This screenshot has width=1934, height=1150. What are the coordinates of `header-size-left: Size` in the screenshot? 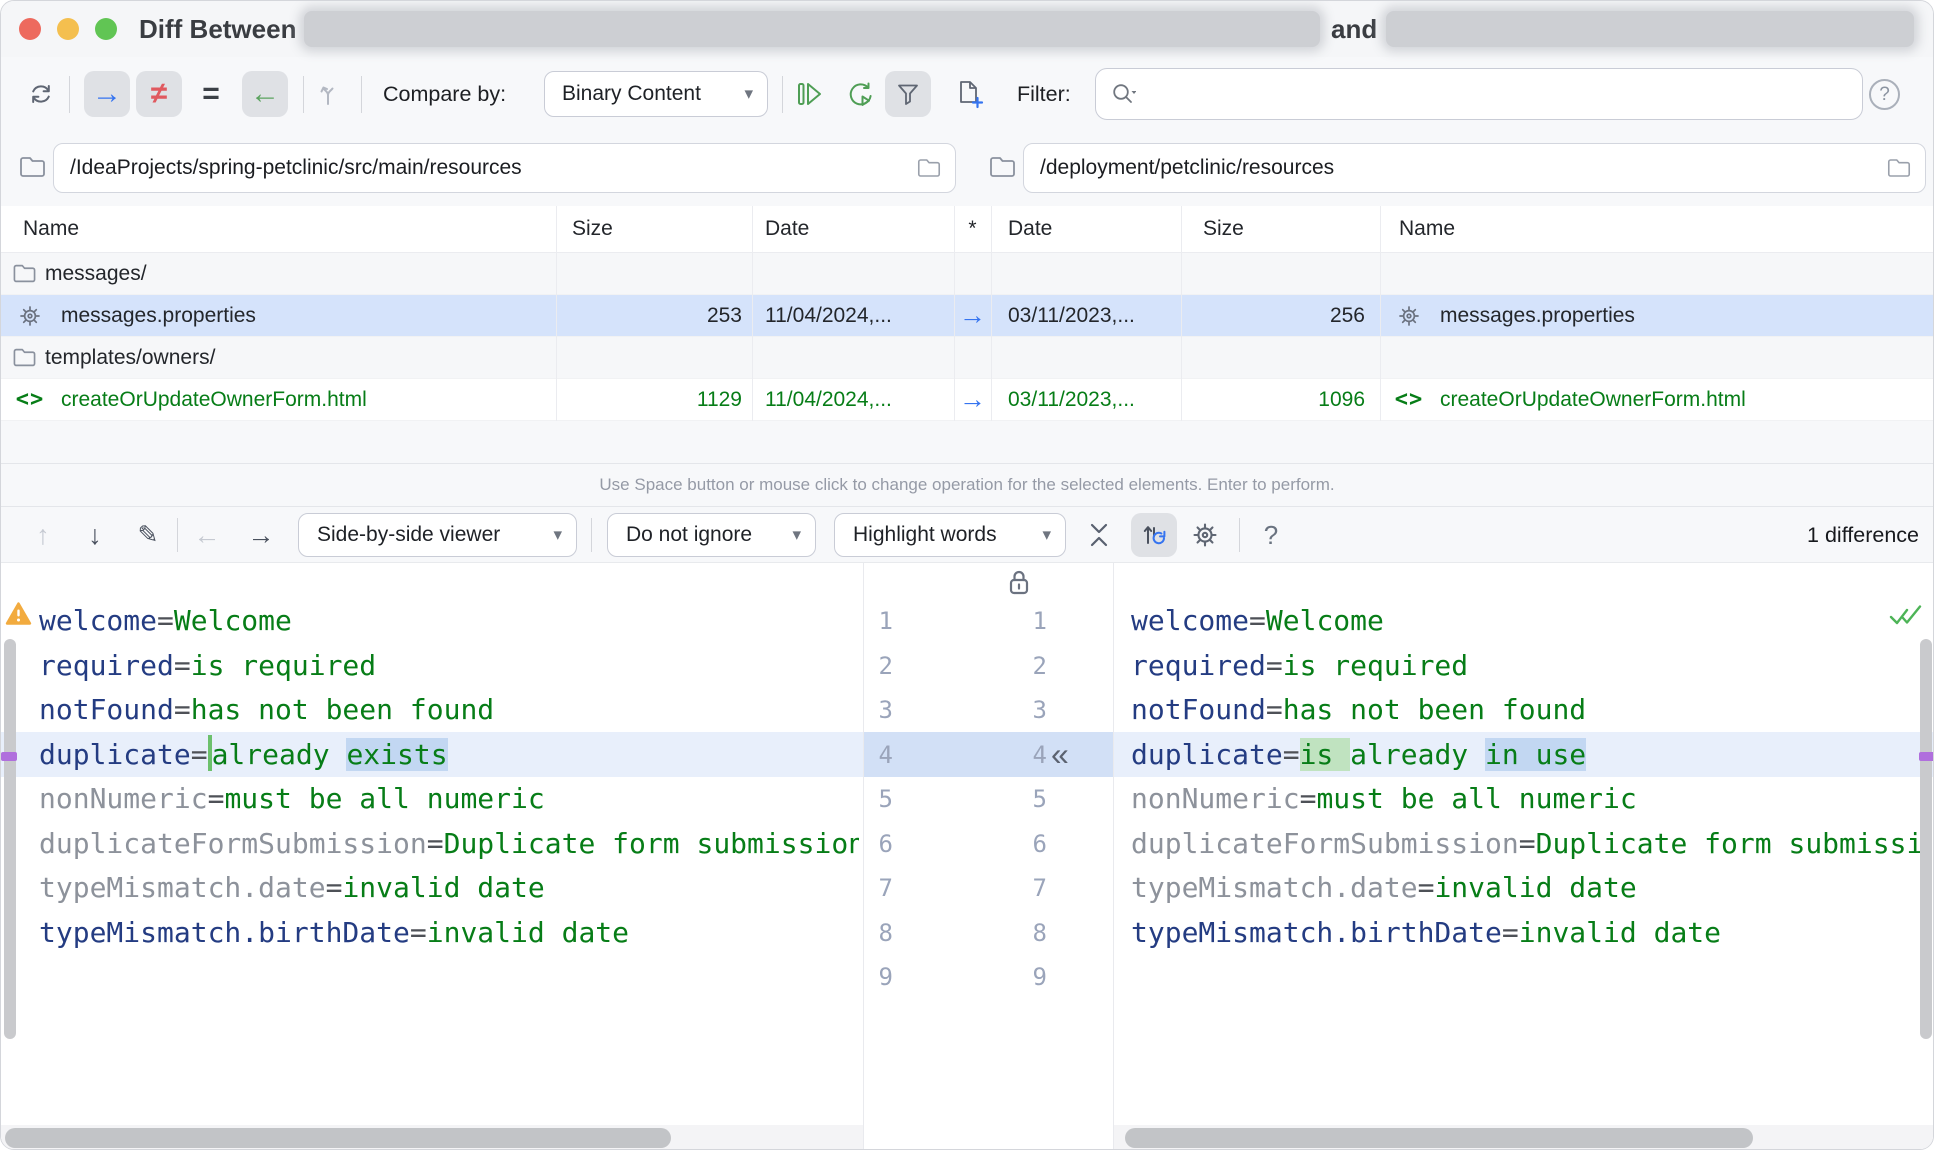 It's located at (654, 229).